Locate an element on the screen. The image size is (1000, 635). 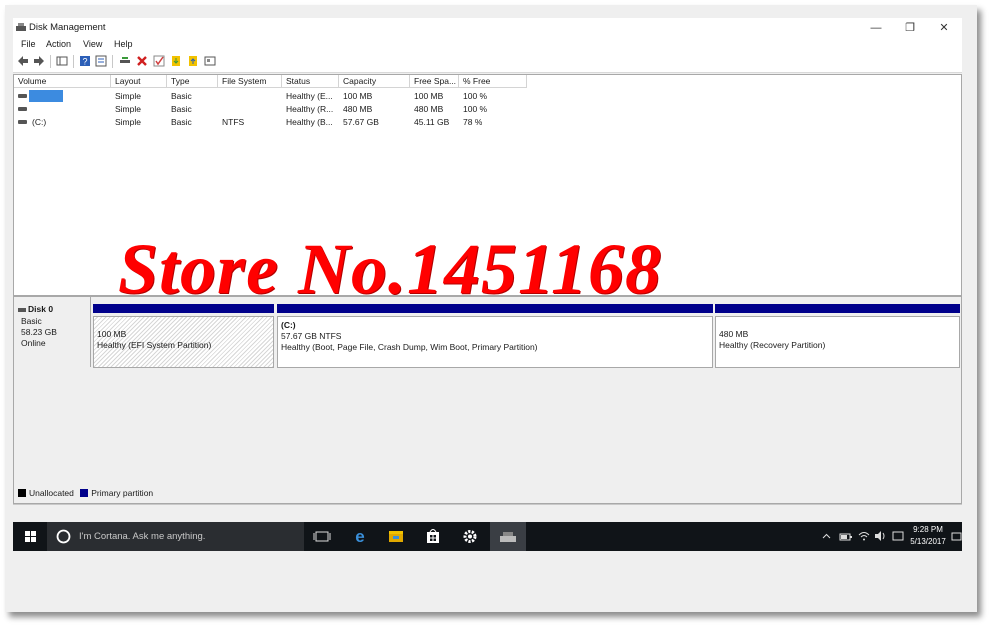
chevron-up-icon is located at coordinates (826, 536).